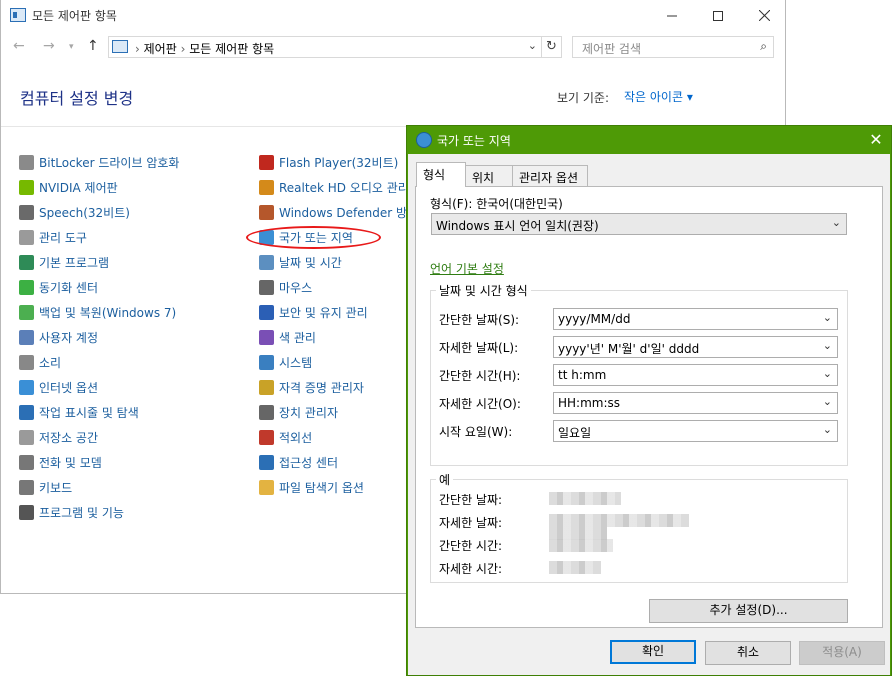 The image size is (892, 676). What do you see at coordinates (517, 226) in the screenshot?
I see `format-select-value: Windows 표시 언어 일치(권장)` at bounding box center [517, 226].